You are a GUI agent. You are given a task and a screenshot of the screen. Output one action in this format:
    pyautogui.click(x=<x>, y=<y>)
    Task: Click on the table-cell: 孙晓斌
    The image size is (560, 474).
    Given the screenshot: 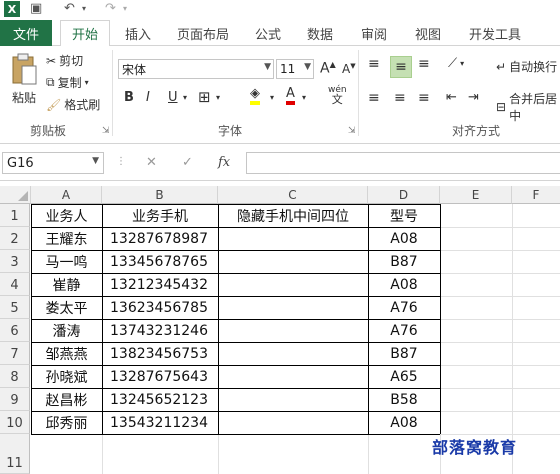 What is the action you would take?
    pyautogui.click(x=66, y=376)
    